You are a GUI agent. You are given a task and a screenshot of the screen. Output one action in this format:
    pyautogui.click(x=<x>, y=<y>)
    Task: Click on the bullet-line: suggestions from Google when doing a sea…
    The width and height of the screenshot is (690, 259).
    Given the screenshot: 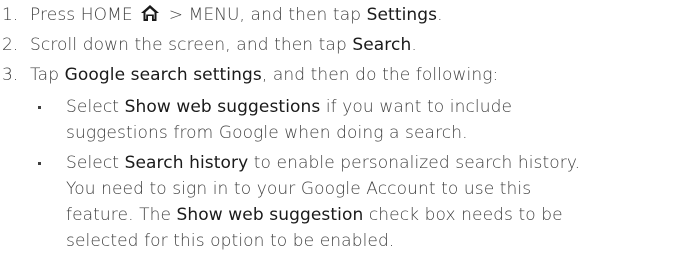 What is the action you would take?
    pyautogui.click(x=267, y=133)
    